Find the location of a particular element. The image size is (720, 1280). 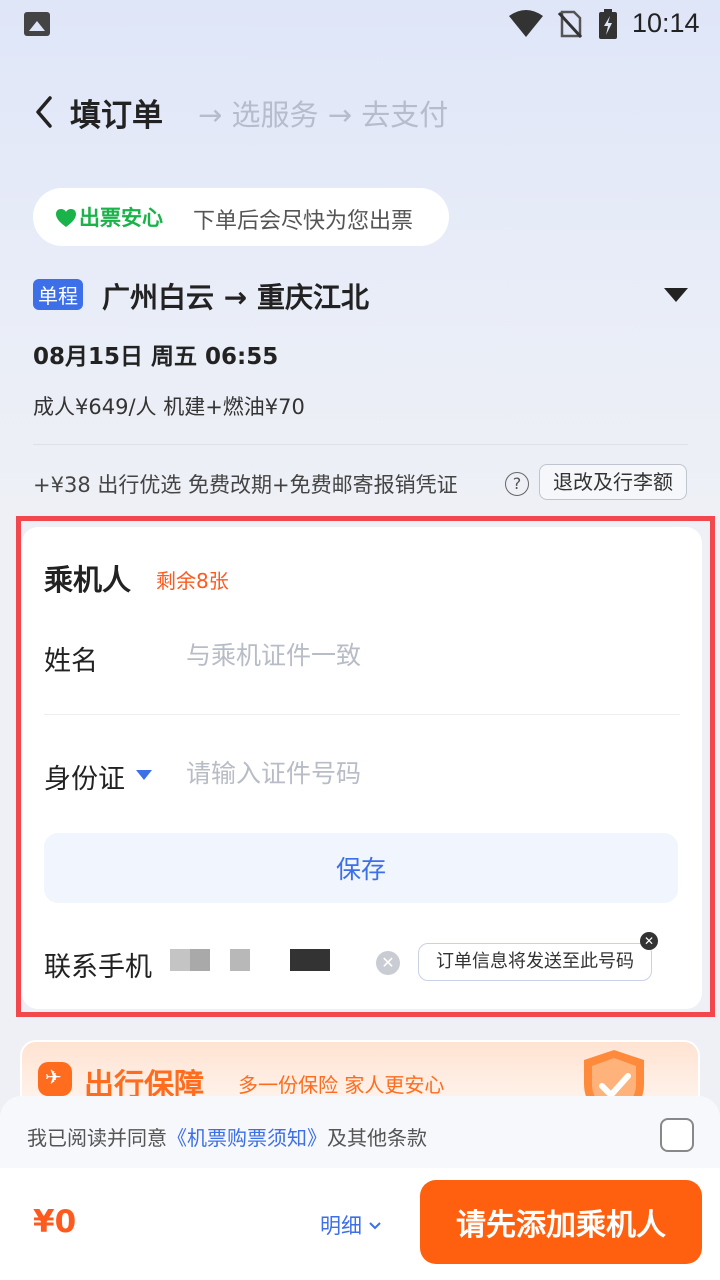

close-icon: ✕ is located at coordinates (649, 941).